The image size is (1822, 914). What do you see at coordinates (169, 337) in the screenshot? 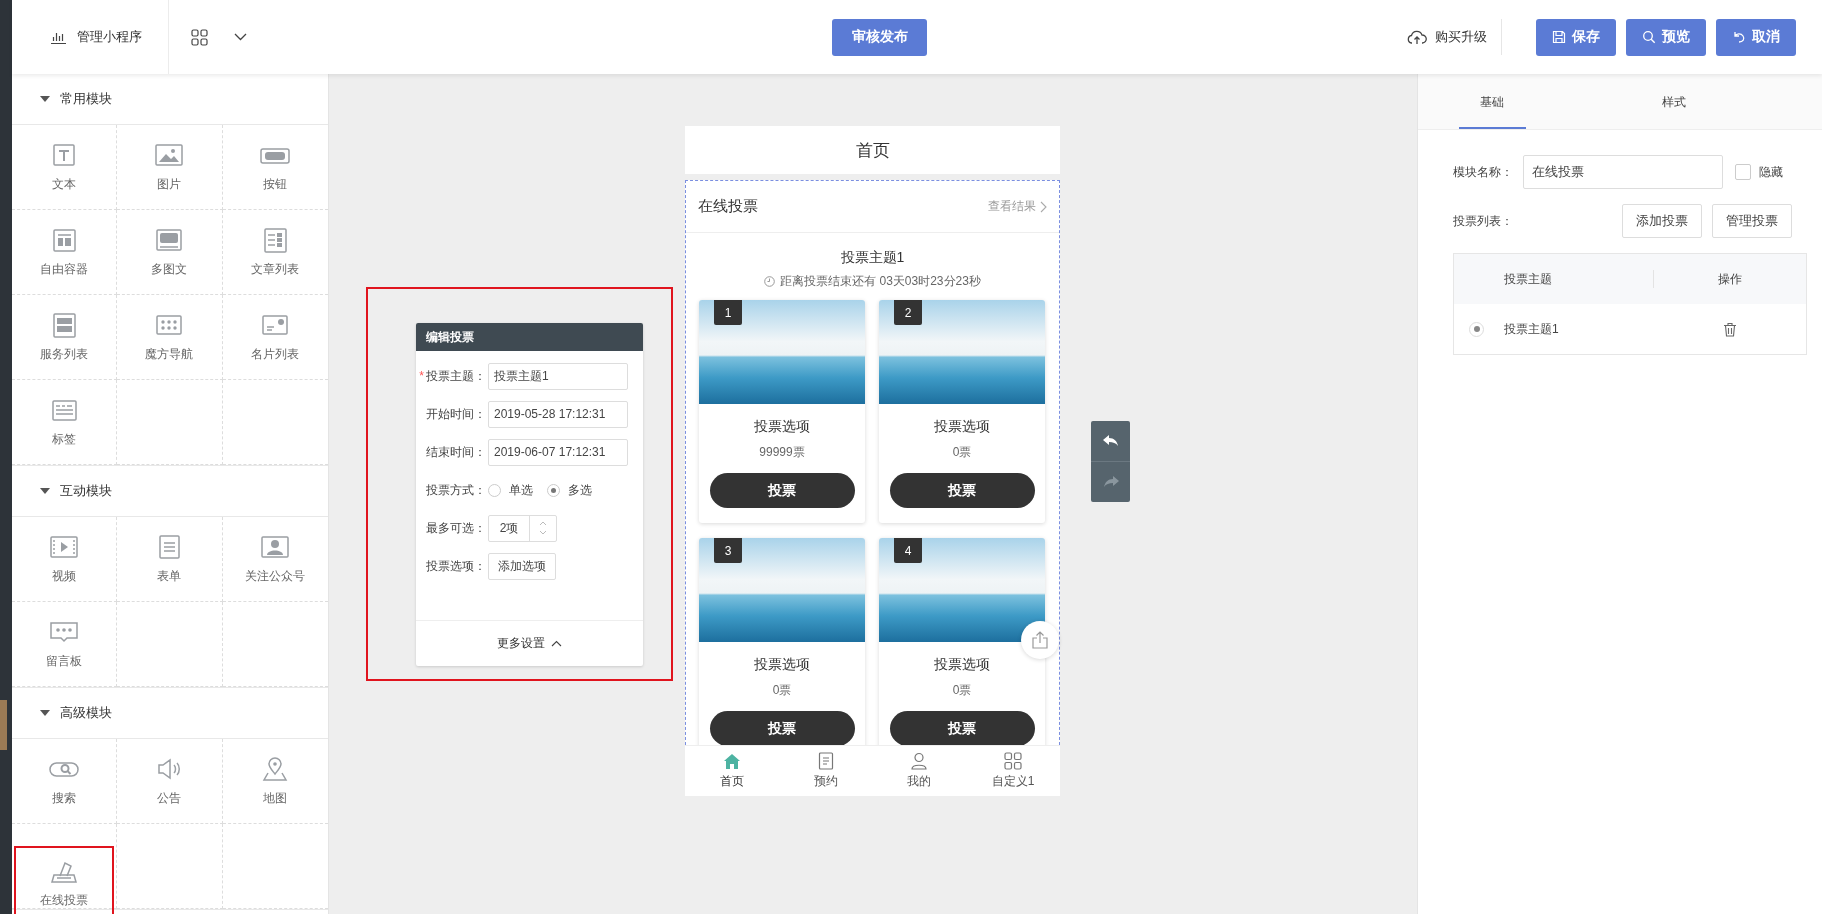
I see `module-item: 魔方导航` at bounding box center [169, 337].